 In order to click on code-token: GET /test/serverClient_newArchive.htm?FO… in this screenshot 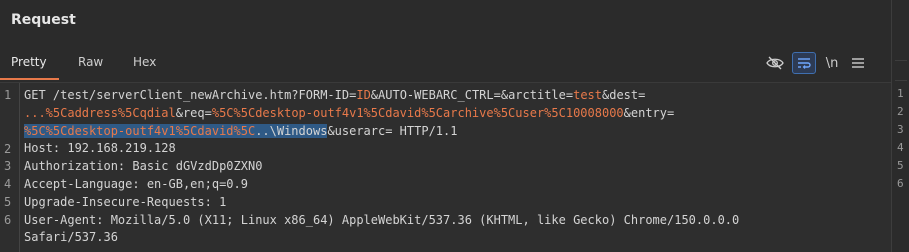, I will do `click(190, 95)`.